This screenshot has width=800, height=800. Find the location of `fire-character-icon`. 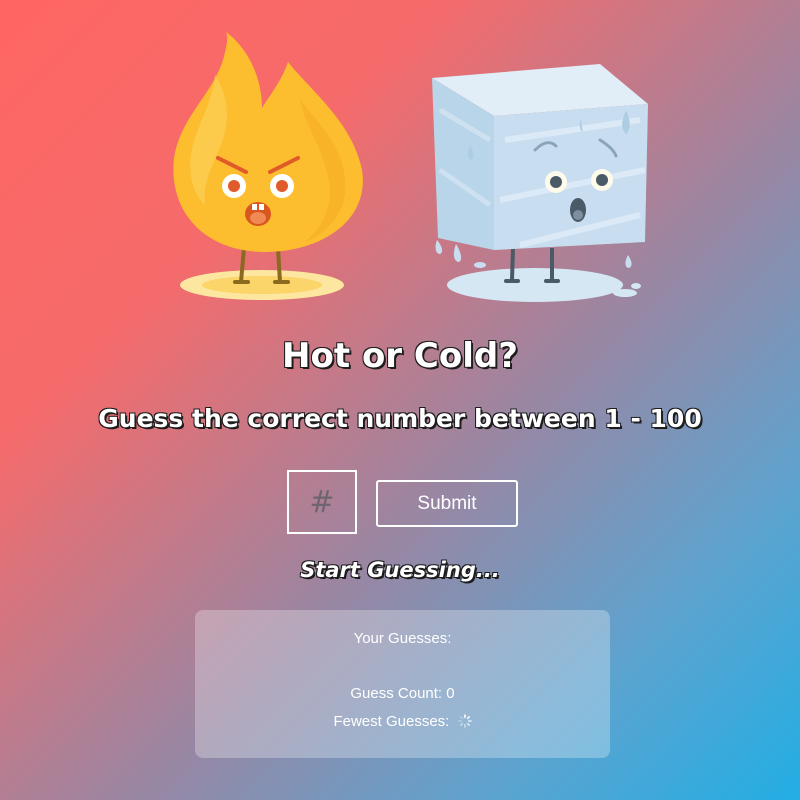

fire-character-icon is located at coordinates (268, 166).